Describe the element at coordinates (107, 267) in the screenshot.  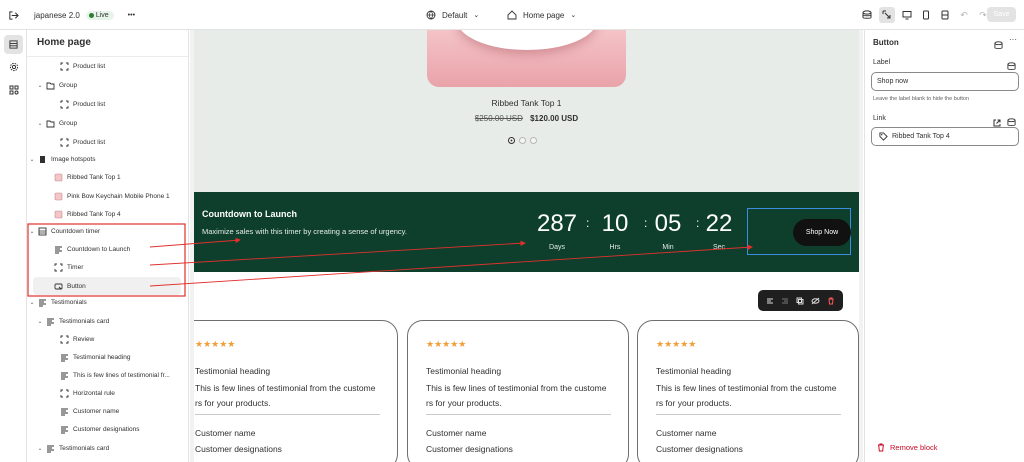
I see `tree-item: Timer` at that location.